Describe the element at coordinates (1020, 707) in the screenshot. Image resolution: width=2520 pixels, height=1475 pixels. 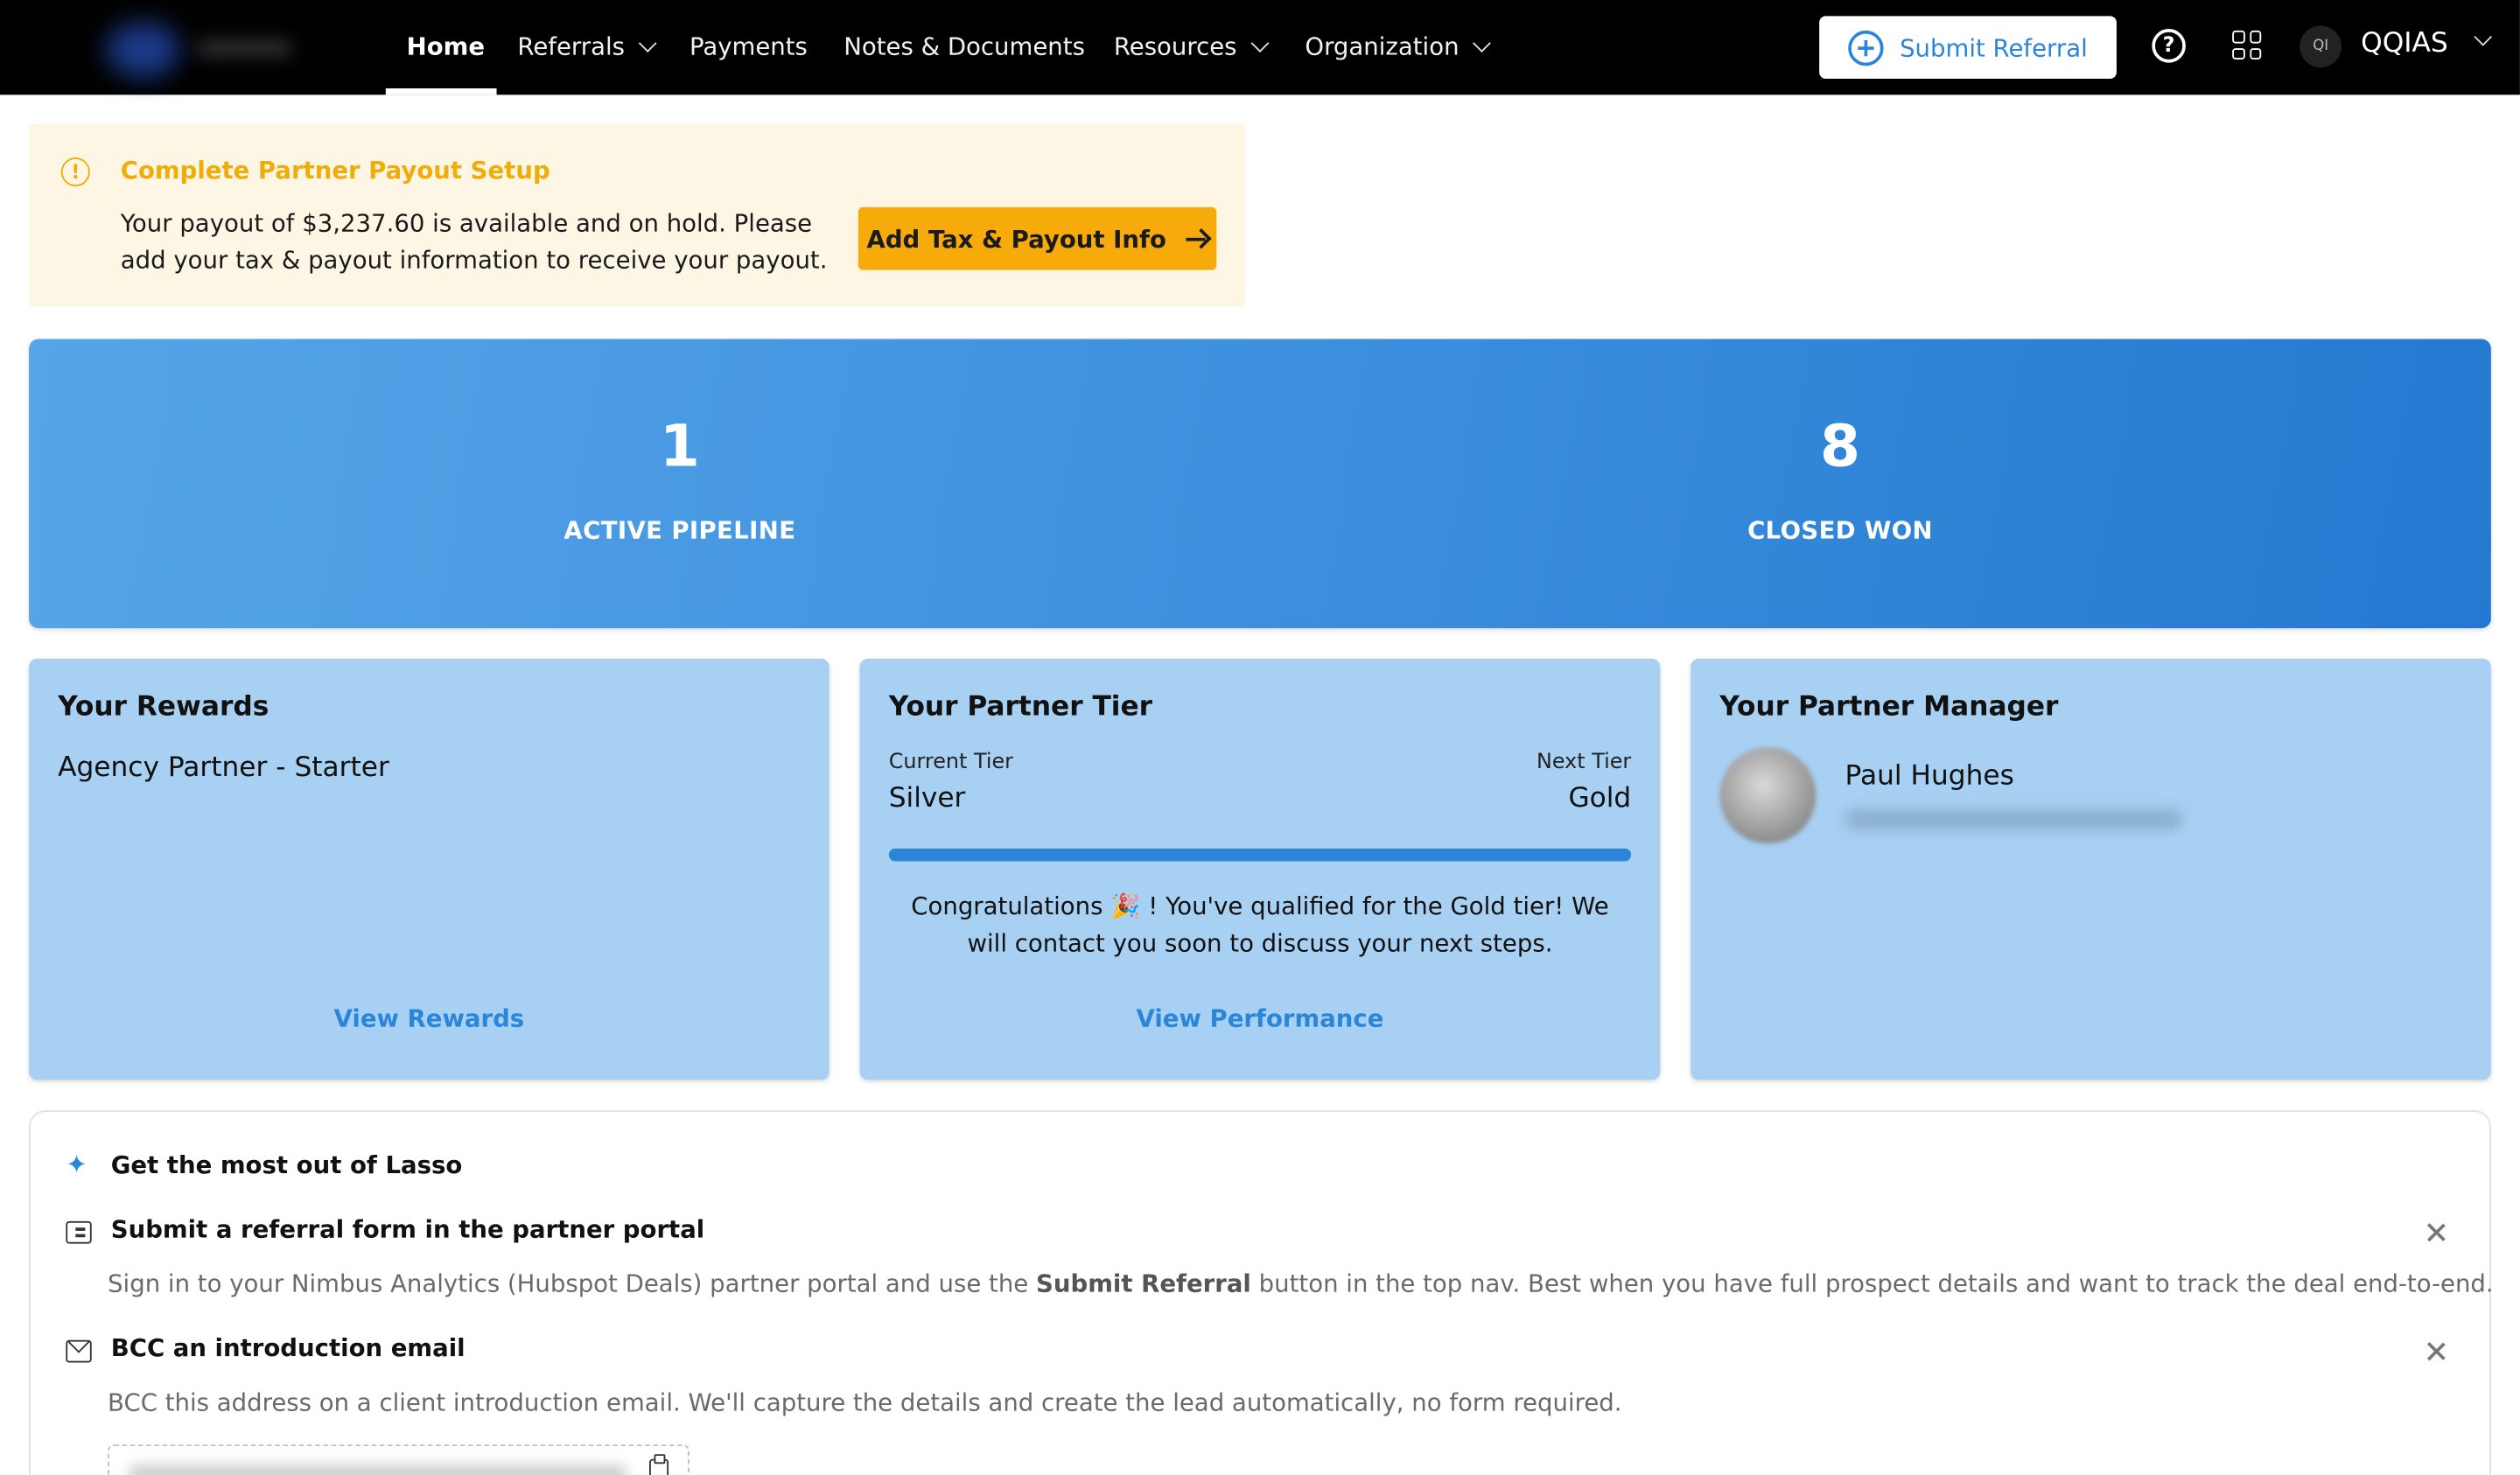
I see `tier-title: Your Partner Tier` at that location.